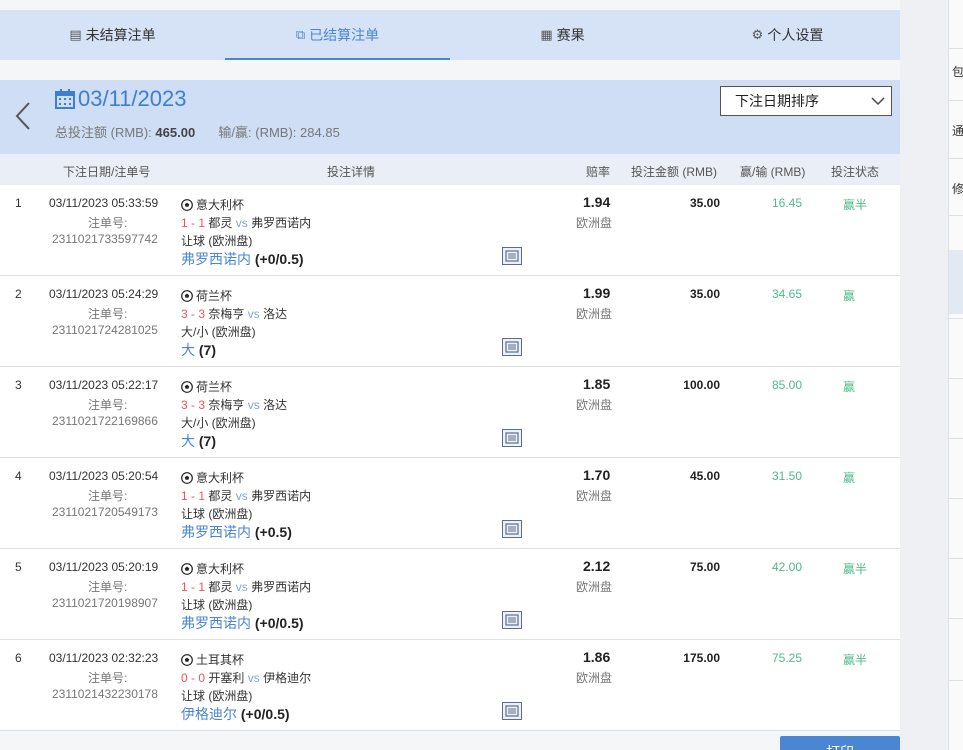 This screenshot has width=963, height=750. What do you see at coordinates (704, 294) in the screenshot?
I see `stake-amount: 35.00` at bounding box center [704, 294].